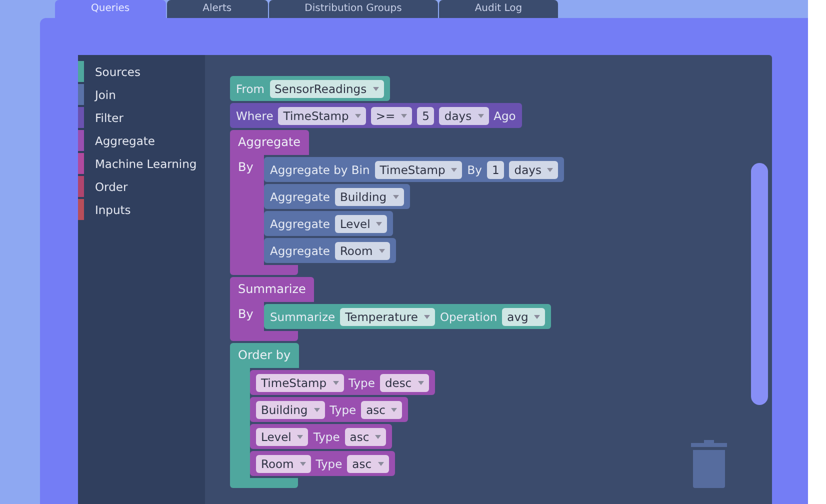 The image size is (826, 504). I want to click on toolbox-category: Sources, so click(141, 71).